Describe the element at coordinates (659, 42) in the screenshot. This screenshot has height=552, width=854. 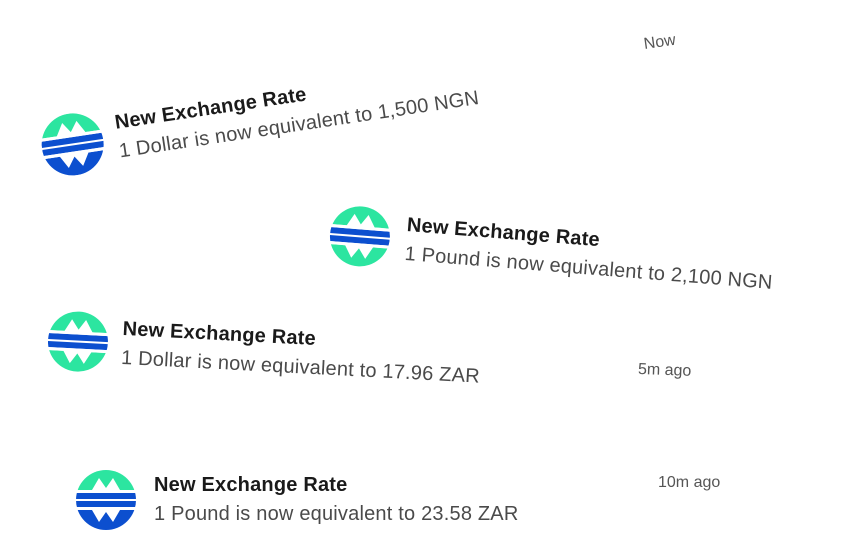
I see `notification-time: Now` at that location.